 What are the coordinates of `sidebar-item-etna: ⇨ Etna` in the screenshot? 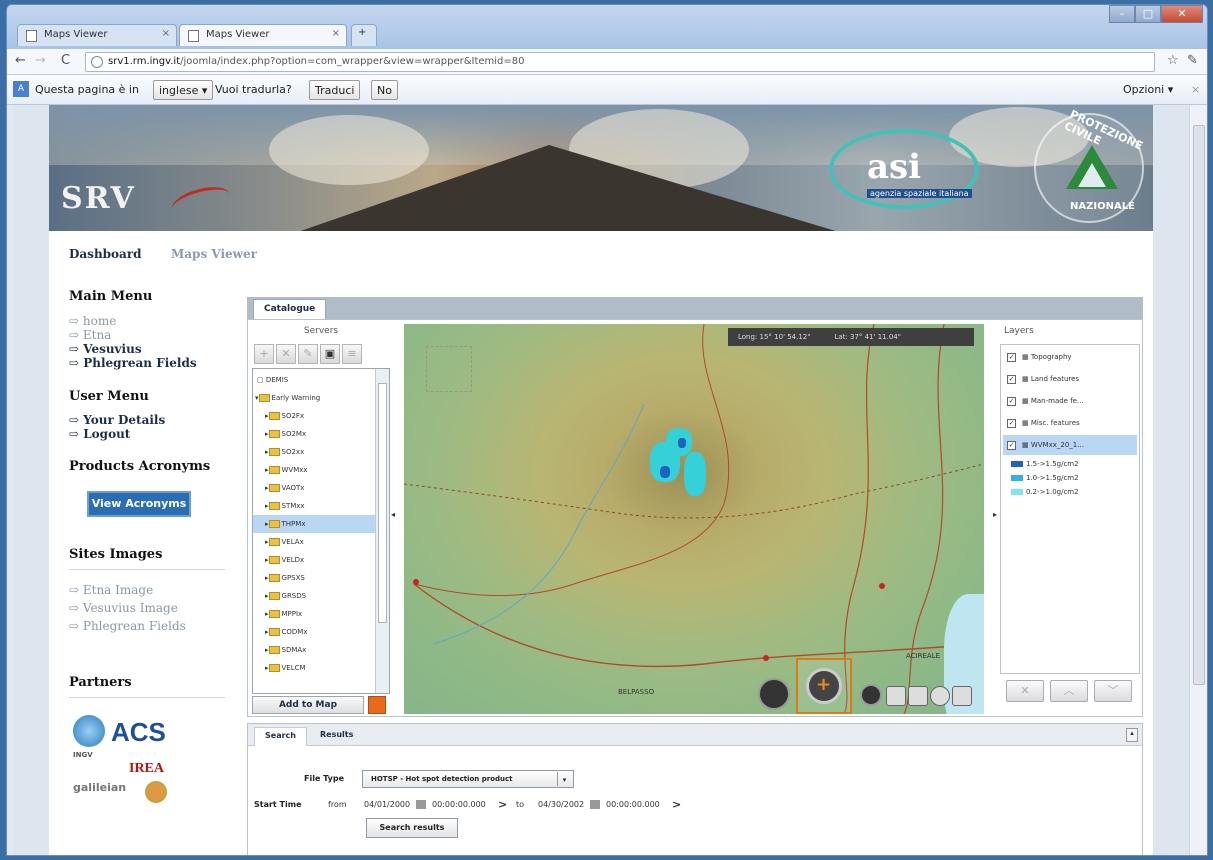 It's located at (90, 335).